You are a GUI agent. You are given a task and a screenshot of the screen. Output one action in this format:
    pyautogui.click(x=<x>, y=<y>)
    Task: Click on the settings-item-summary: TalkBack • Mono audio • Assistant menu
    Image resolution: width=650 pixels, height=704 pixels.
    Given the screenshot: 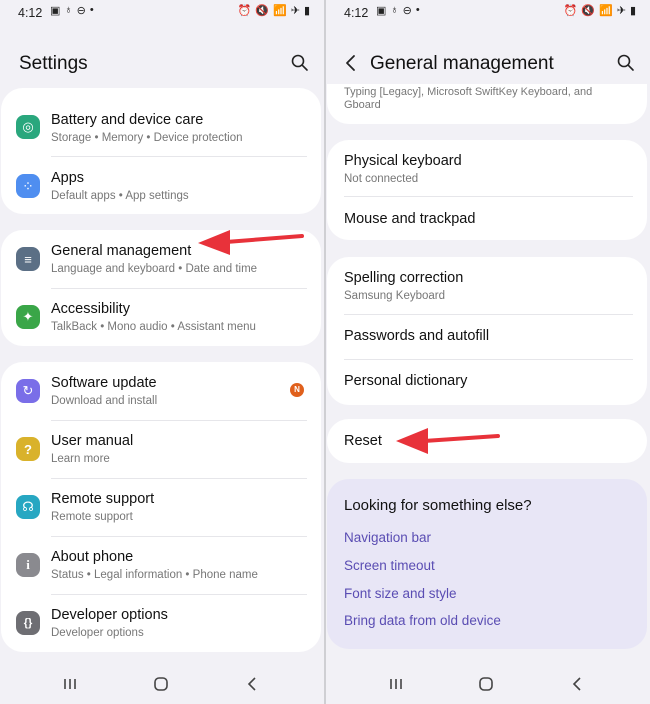 What is the action you would take?
    pyautogui.click(x=153, y=327)
    